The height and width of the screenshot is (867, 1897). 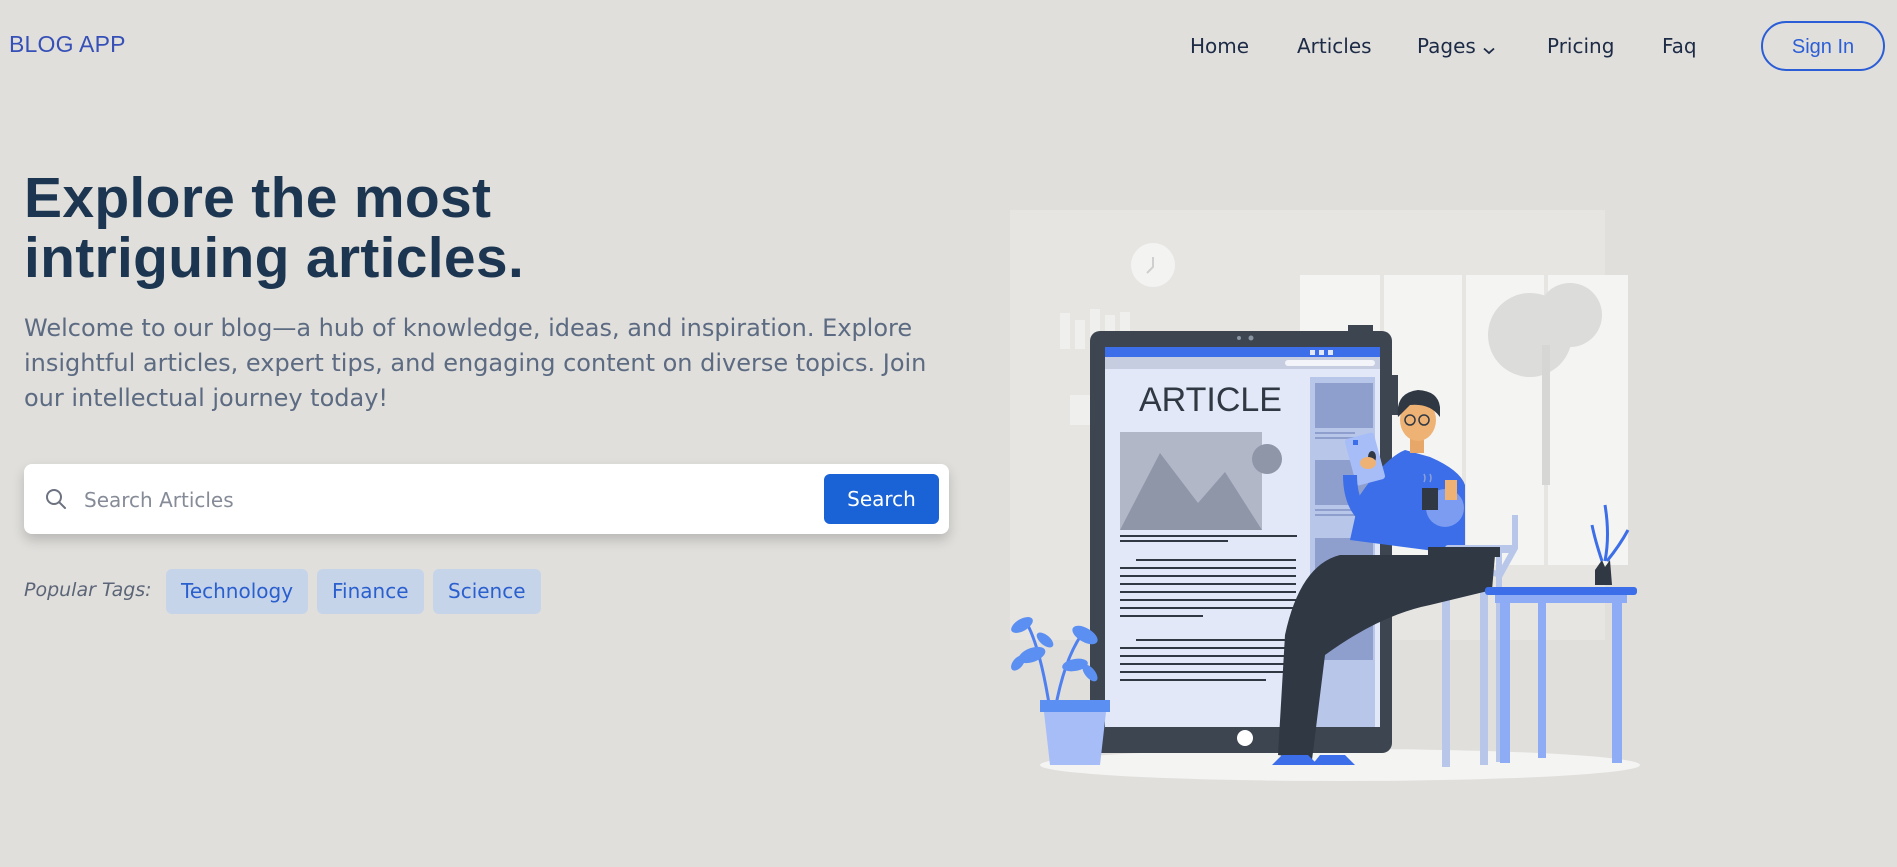 I want to click on hero-title: Explore the most intriguing articles., so click(x=374, y=228).